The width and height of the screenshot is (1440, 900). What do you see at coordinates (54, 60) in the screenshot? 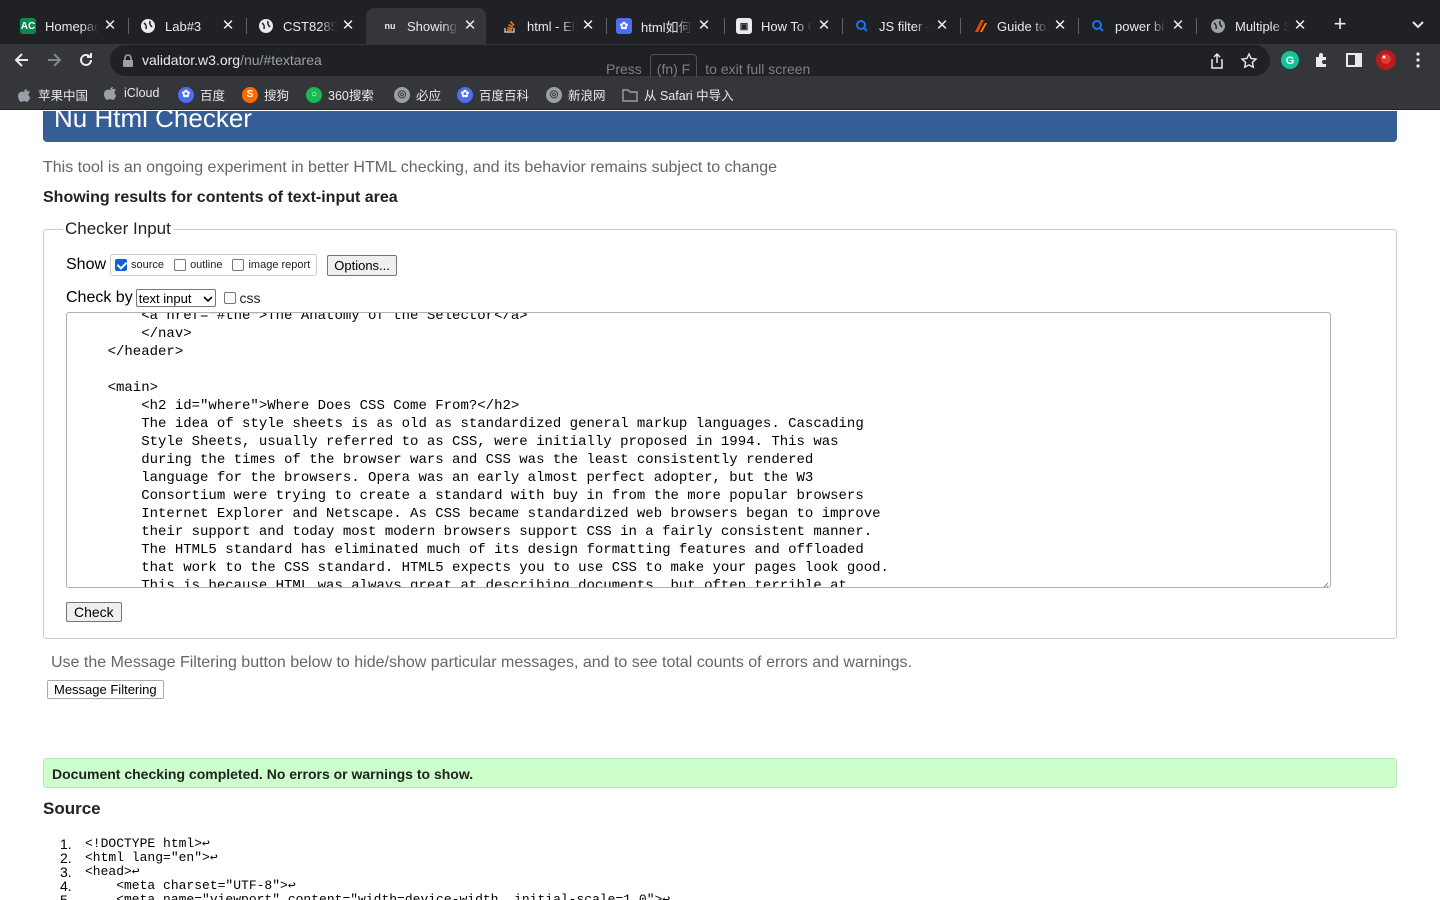
I see `forward-arrow-icon` at bounding box center [54, 60].